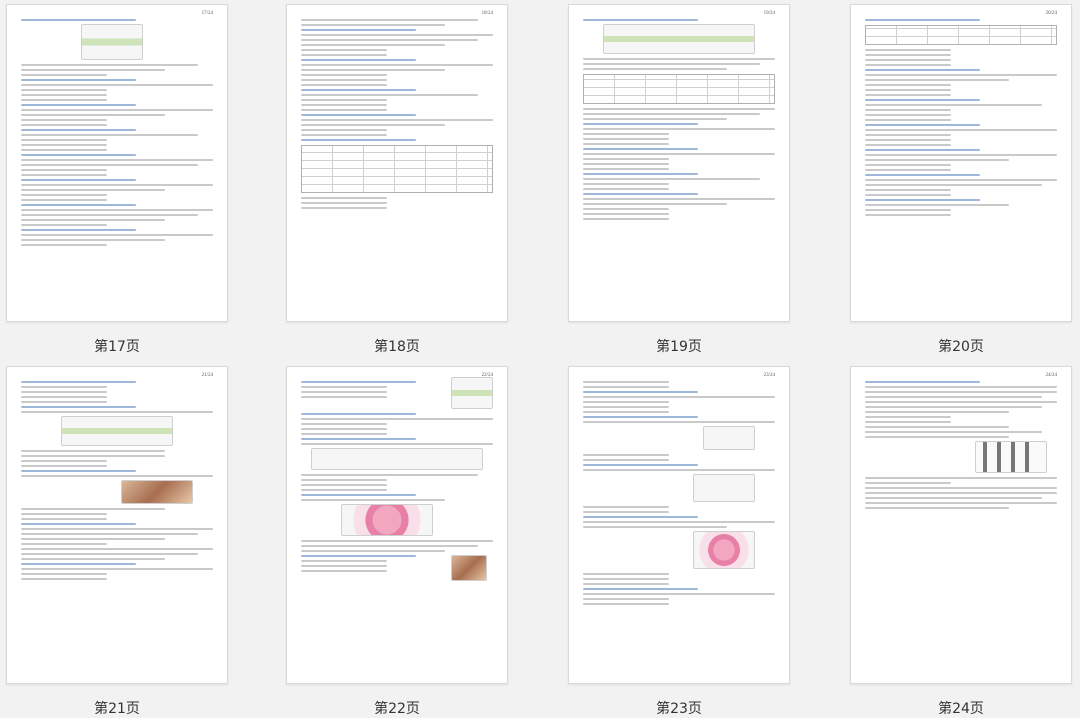  I want to click on experiment-figure, so click(729, 438).